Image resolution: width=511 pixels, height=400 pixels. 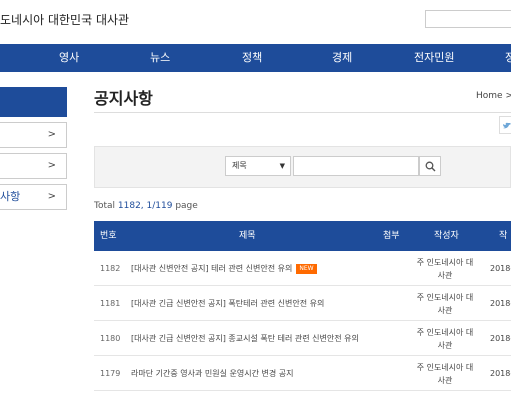 What do you see at coordinates (185, 206) in the screenshot?
I see `total-suffix: page` at bounding box center [185, 206].